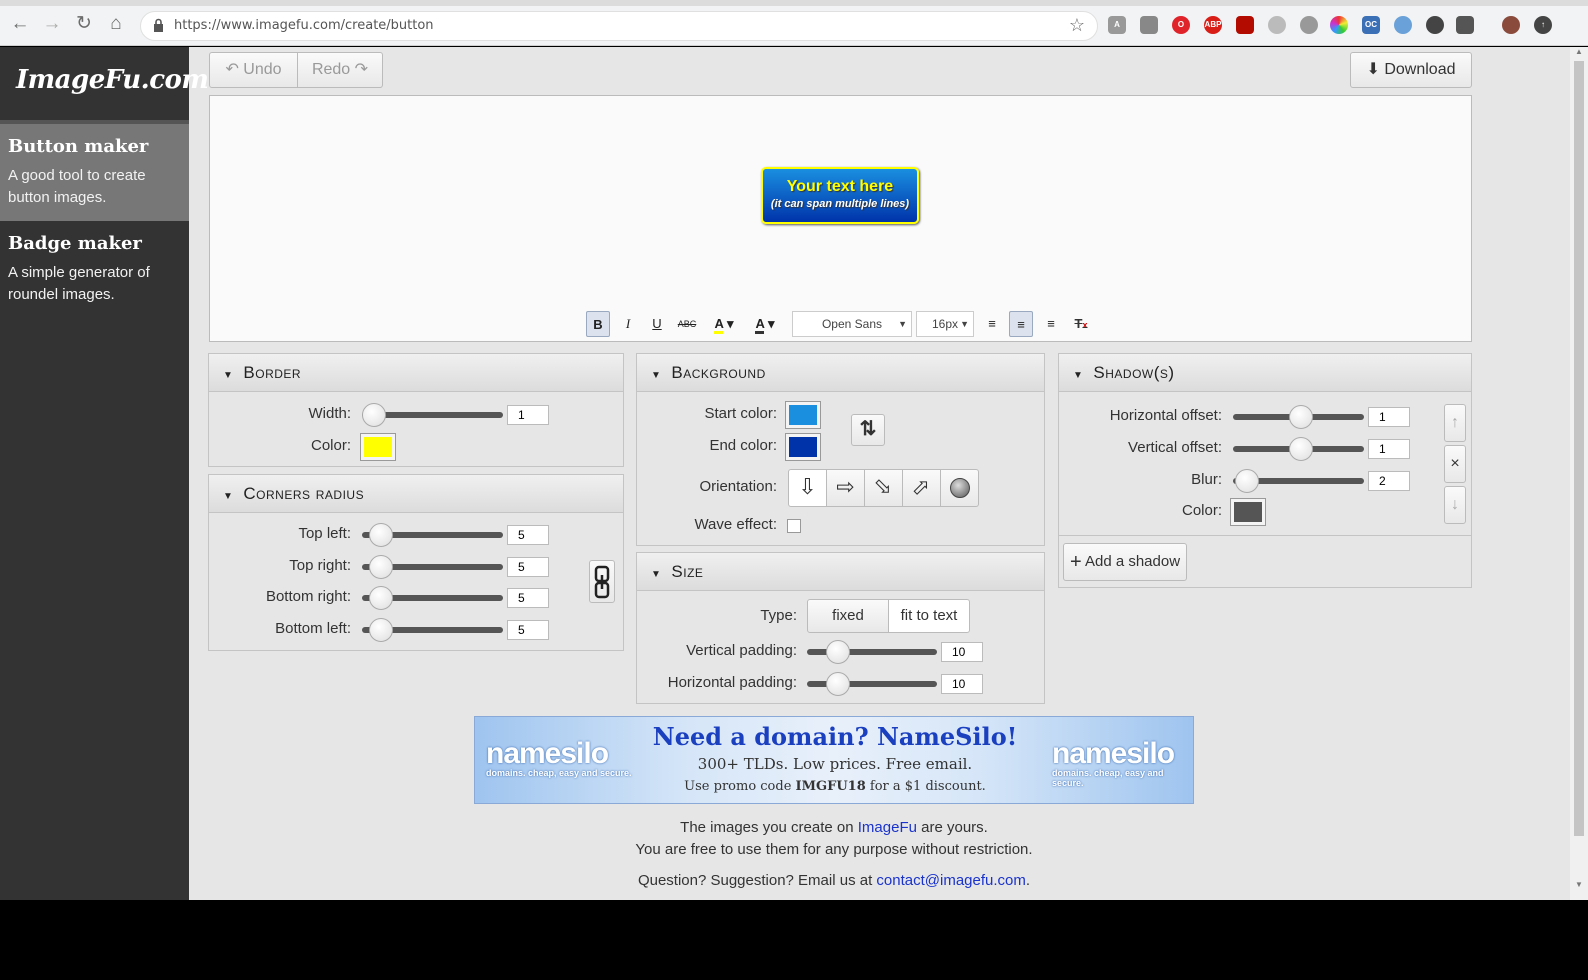  I want to click on scroll-down-icon: ▼, so click(1579, 886).